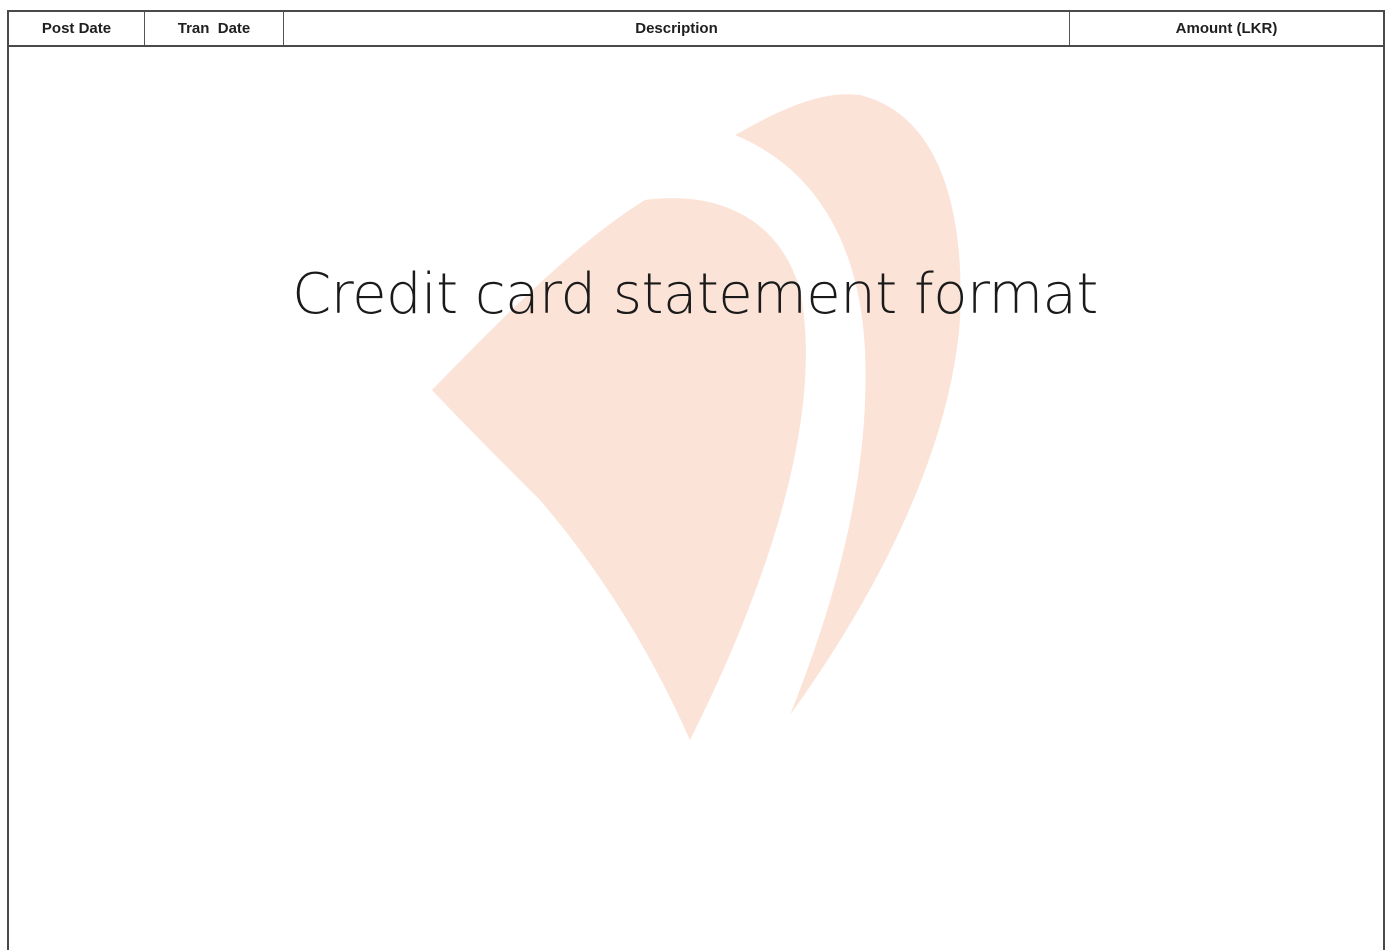 This screenshot has width=1390, height=950. What do you see at coordinates (695, 294) in the screenshot?
I see `page-title: Credit card statement format` at bounding box center [695, 294].